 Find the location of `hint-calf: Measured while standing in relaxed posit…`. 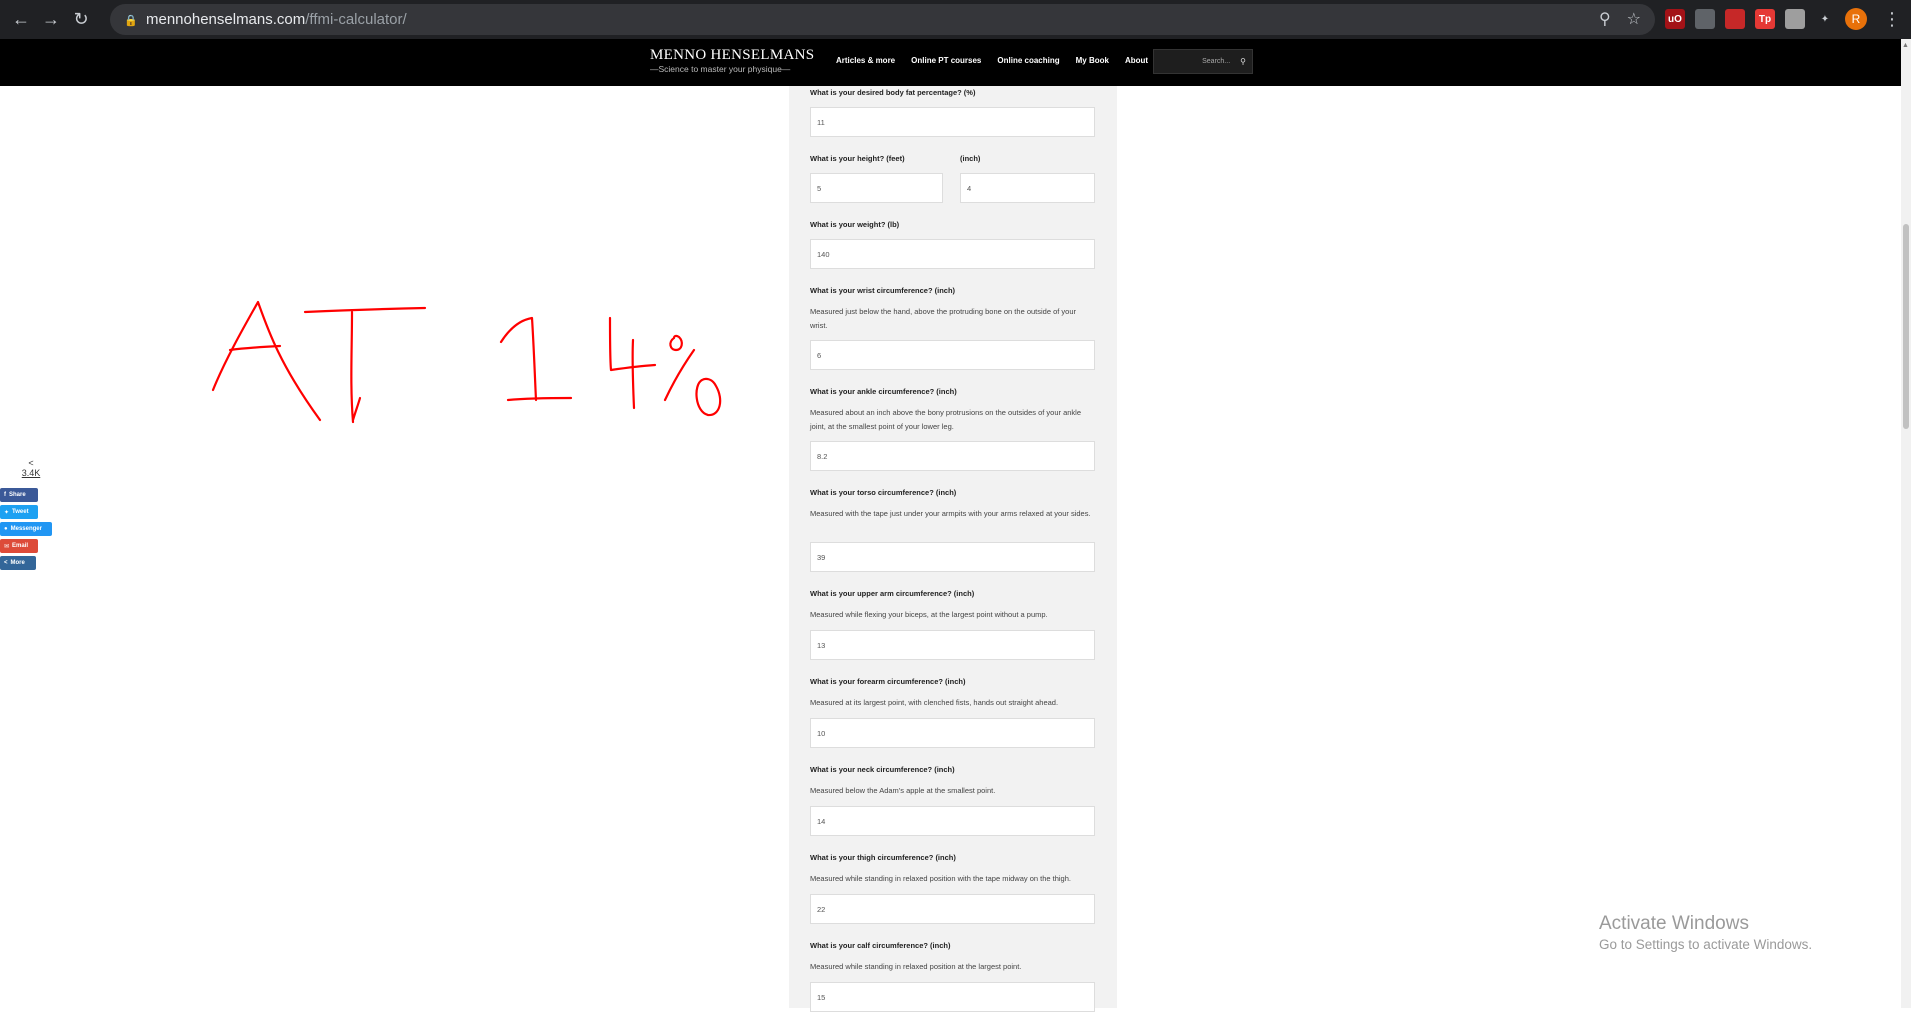

hint-calf: Measured while standing in relaxed posit… is located at coordinates (916, 966).